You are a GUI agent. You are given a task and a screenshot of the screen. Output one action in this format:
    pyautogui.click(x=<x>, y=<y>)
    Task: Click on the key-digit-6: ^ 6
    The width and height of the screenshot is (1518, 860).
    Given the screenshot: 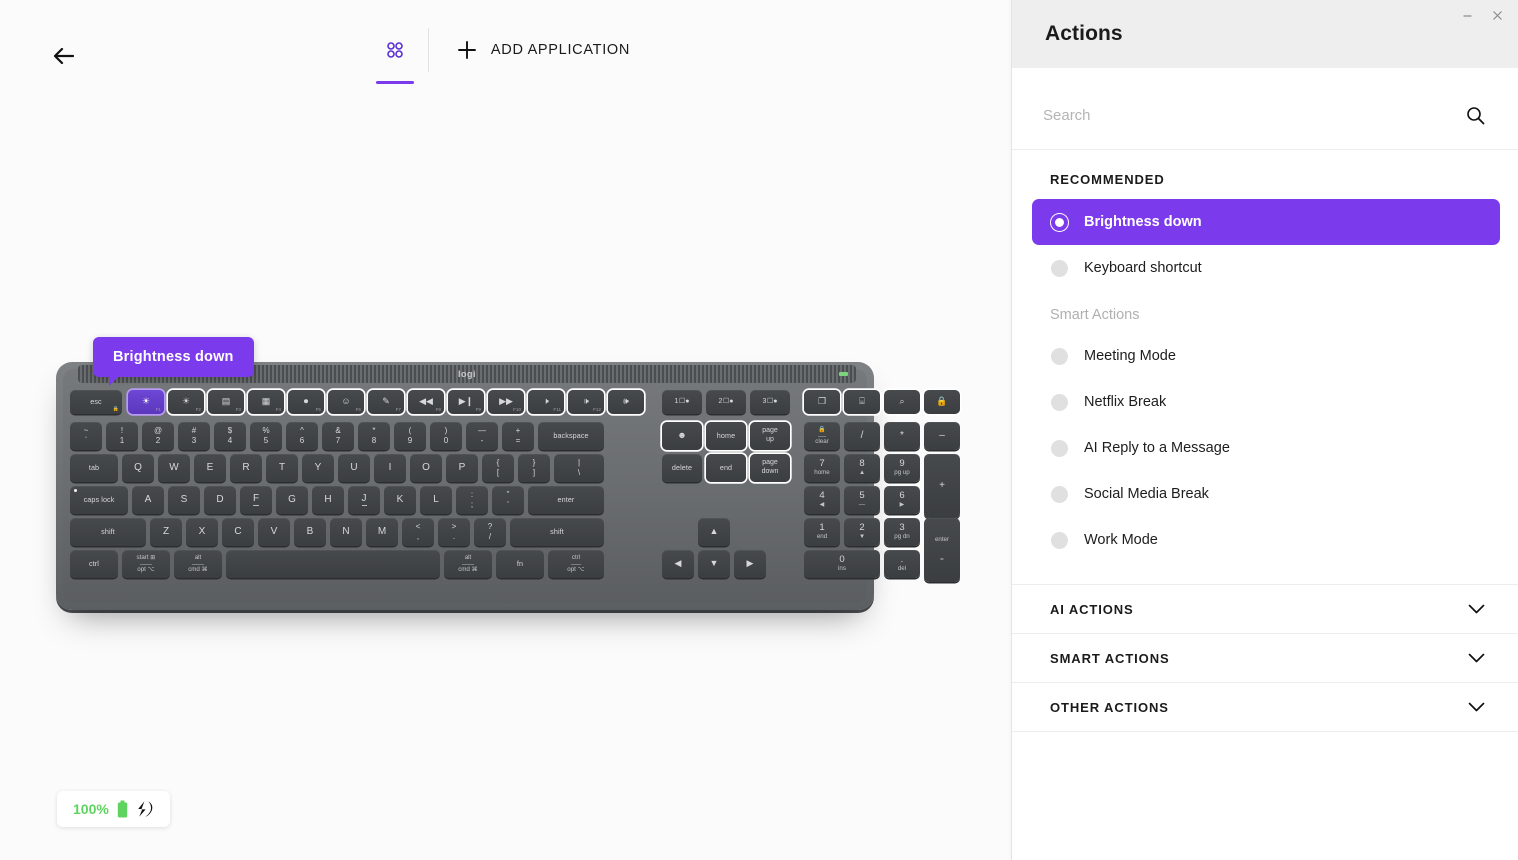 What is the action you would take?
    pyautogui.click(x=302, y=436)
    